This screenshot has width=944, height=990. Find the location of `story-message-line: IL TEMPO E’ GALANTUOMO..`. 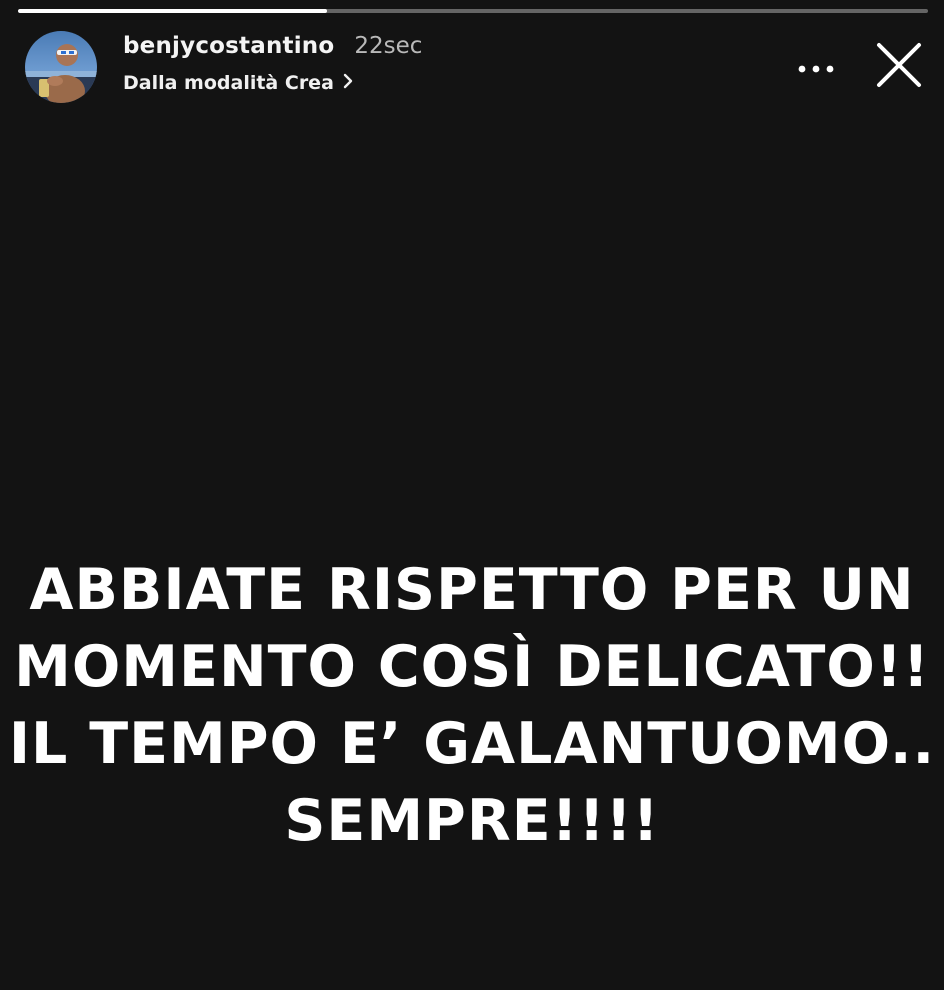

story-message-line: IL TEMPO E’ GALANTUOMO.. is located at coordinates (472, 744).